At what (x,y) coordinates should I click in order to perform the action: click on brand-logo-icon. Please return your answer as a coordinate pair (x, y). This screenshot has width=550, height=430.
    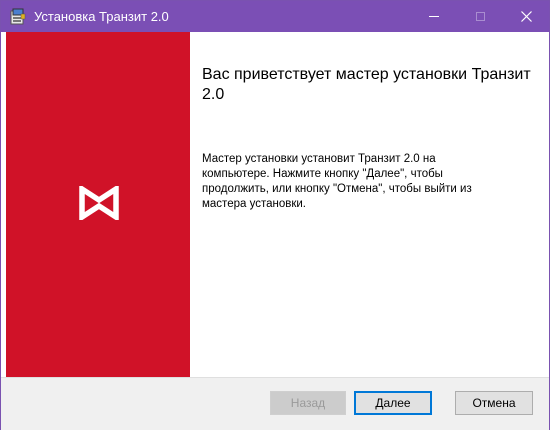
    Looking at the image, I should click on (99, 203).